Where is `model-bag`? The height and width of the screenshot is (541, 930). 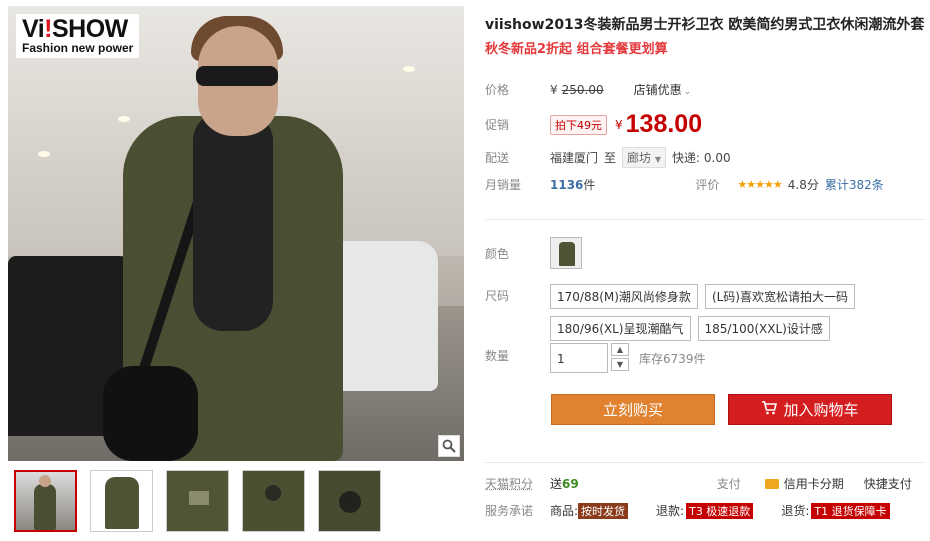 model-bag is located at coordinates (150, 413).